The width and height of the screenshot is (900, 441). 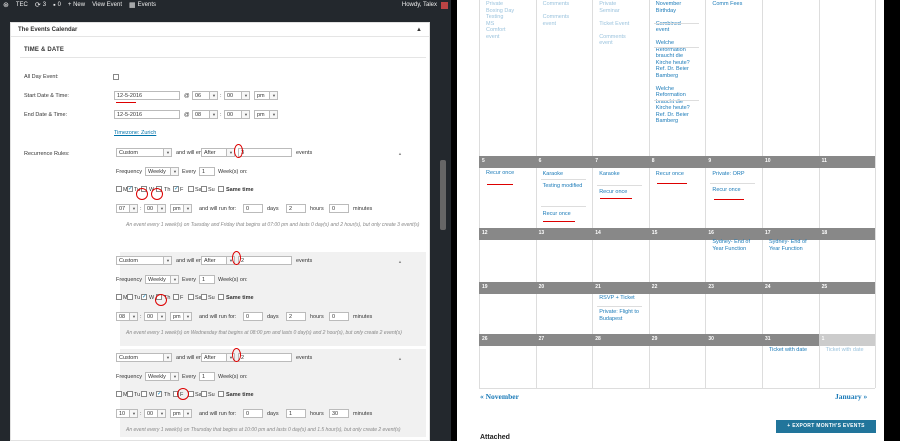 What do you see at coordinates (296, 413) in the screenshot?
I see `run-hours-input: 1` at bounding box center [296, 413].